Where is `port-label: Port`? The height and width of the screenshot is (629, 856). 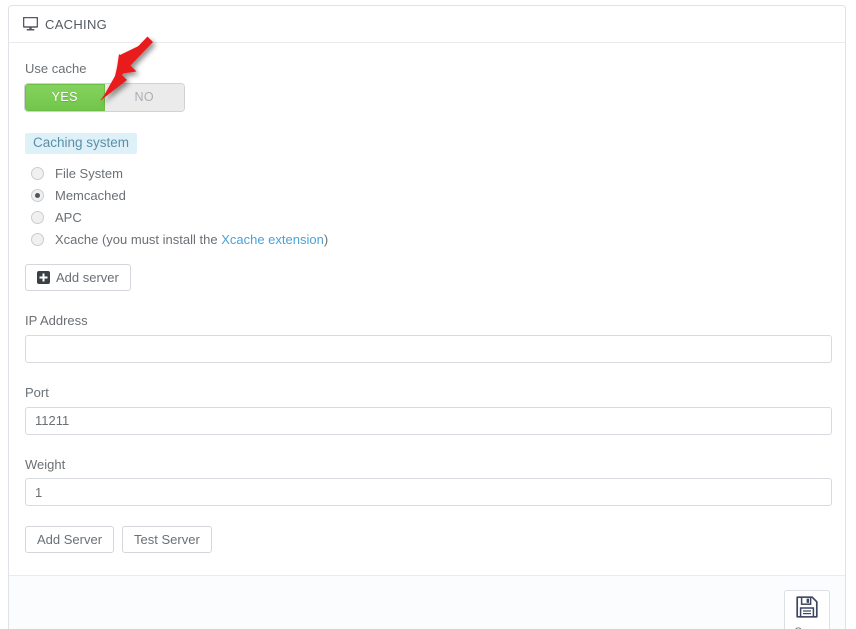 port-label: Port is located at coordinates (37, 393).